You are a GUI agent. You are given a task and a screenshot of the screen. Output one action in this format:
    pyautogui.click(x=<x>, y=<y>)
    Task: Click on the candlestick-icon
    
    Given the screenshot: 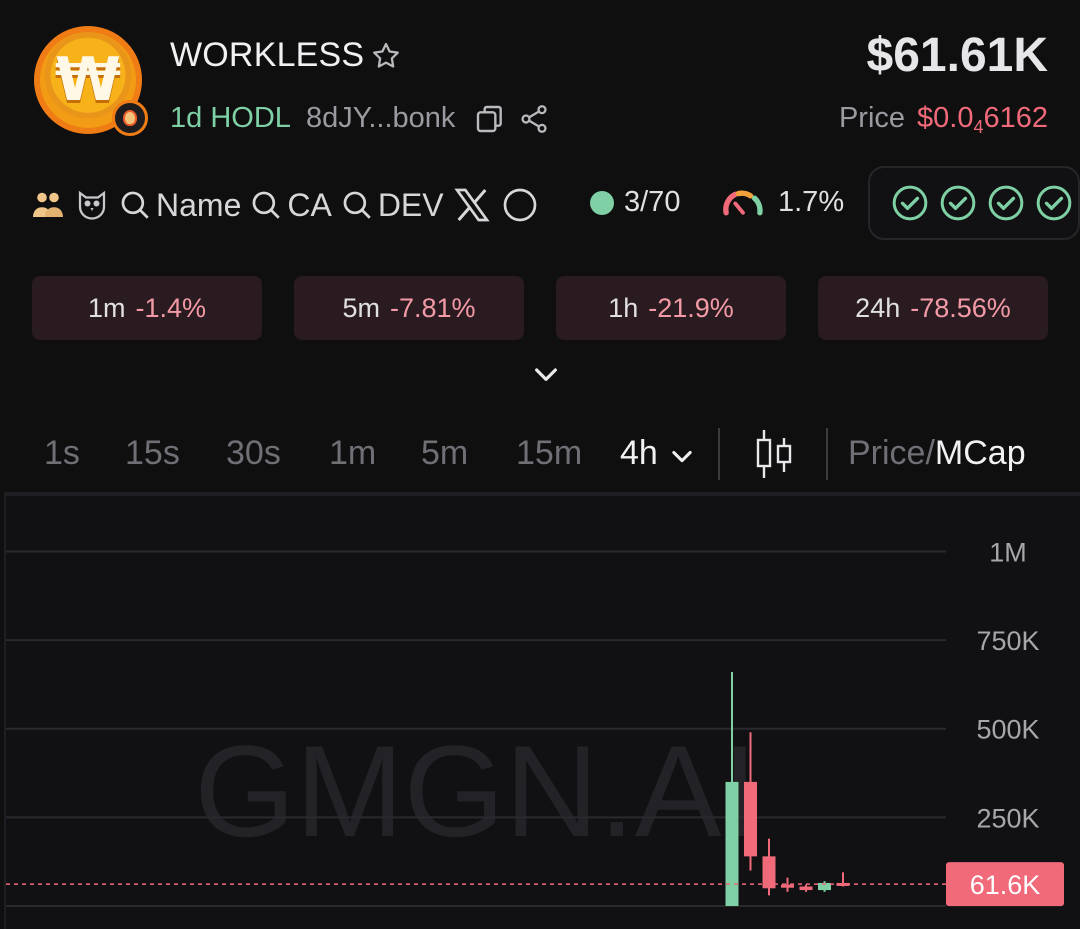 What is the action you would take?
    pyautogui.click(x=774, y=454)
    